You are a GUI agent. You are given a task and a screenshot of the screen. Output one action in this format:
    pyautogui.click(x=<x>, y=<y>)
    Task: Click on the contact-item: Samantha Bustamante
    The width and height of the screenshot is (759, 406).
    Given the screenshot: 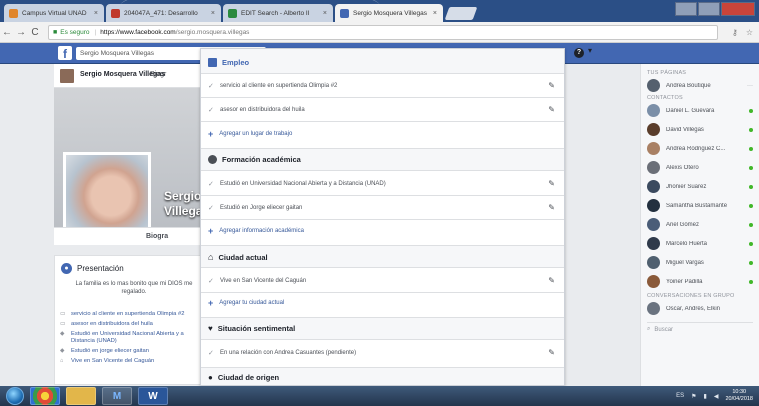 What is the action you would take?
    pyautogui.click(x=700, y=205)
    